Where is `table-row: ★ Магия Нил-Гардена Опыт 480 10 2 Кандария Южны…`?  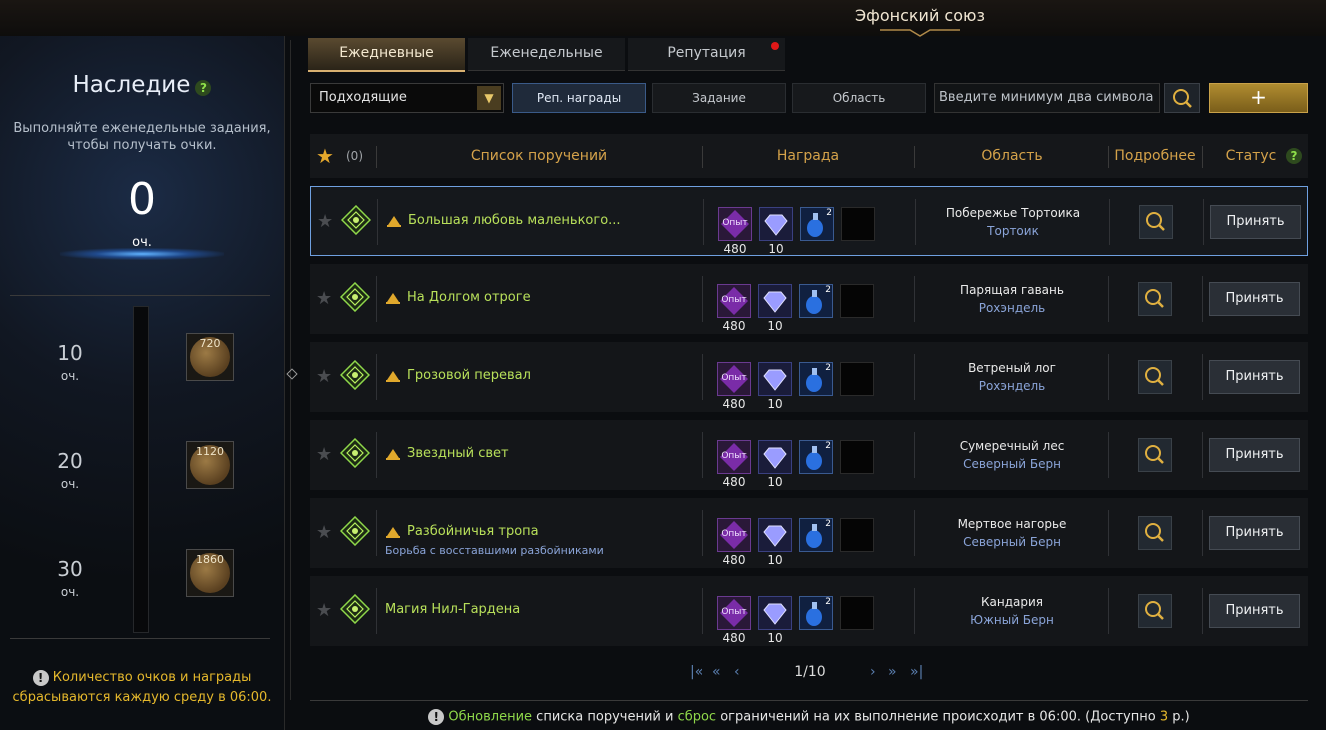
table-row: ★ Магия Нил-Гардена Опыт 480 10 2 Кандария Южны… is located at coordinates (809, 611).